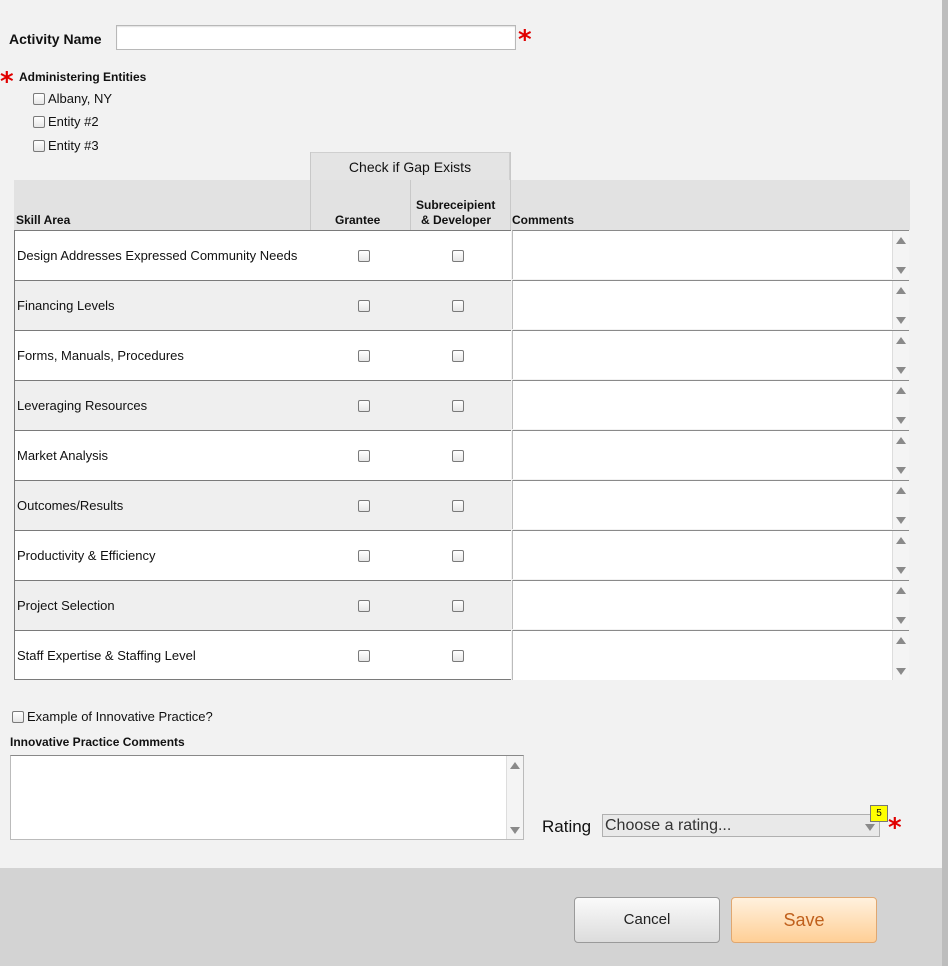 This screenshot has width=948, height=966. What do you see at coordinates (18, 716) in the screenshot?
I see `innovative-checkbox` at bounding box center [18, 716].